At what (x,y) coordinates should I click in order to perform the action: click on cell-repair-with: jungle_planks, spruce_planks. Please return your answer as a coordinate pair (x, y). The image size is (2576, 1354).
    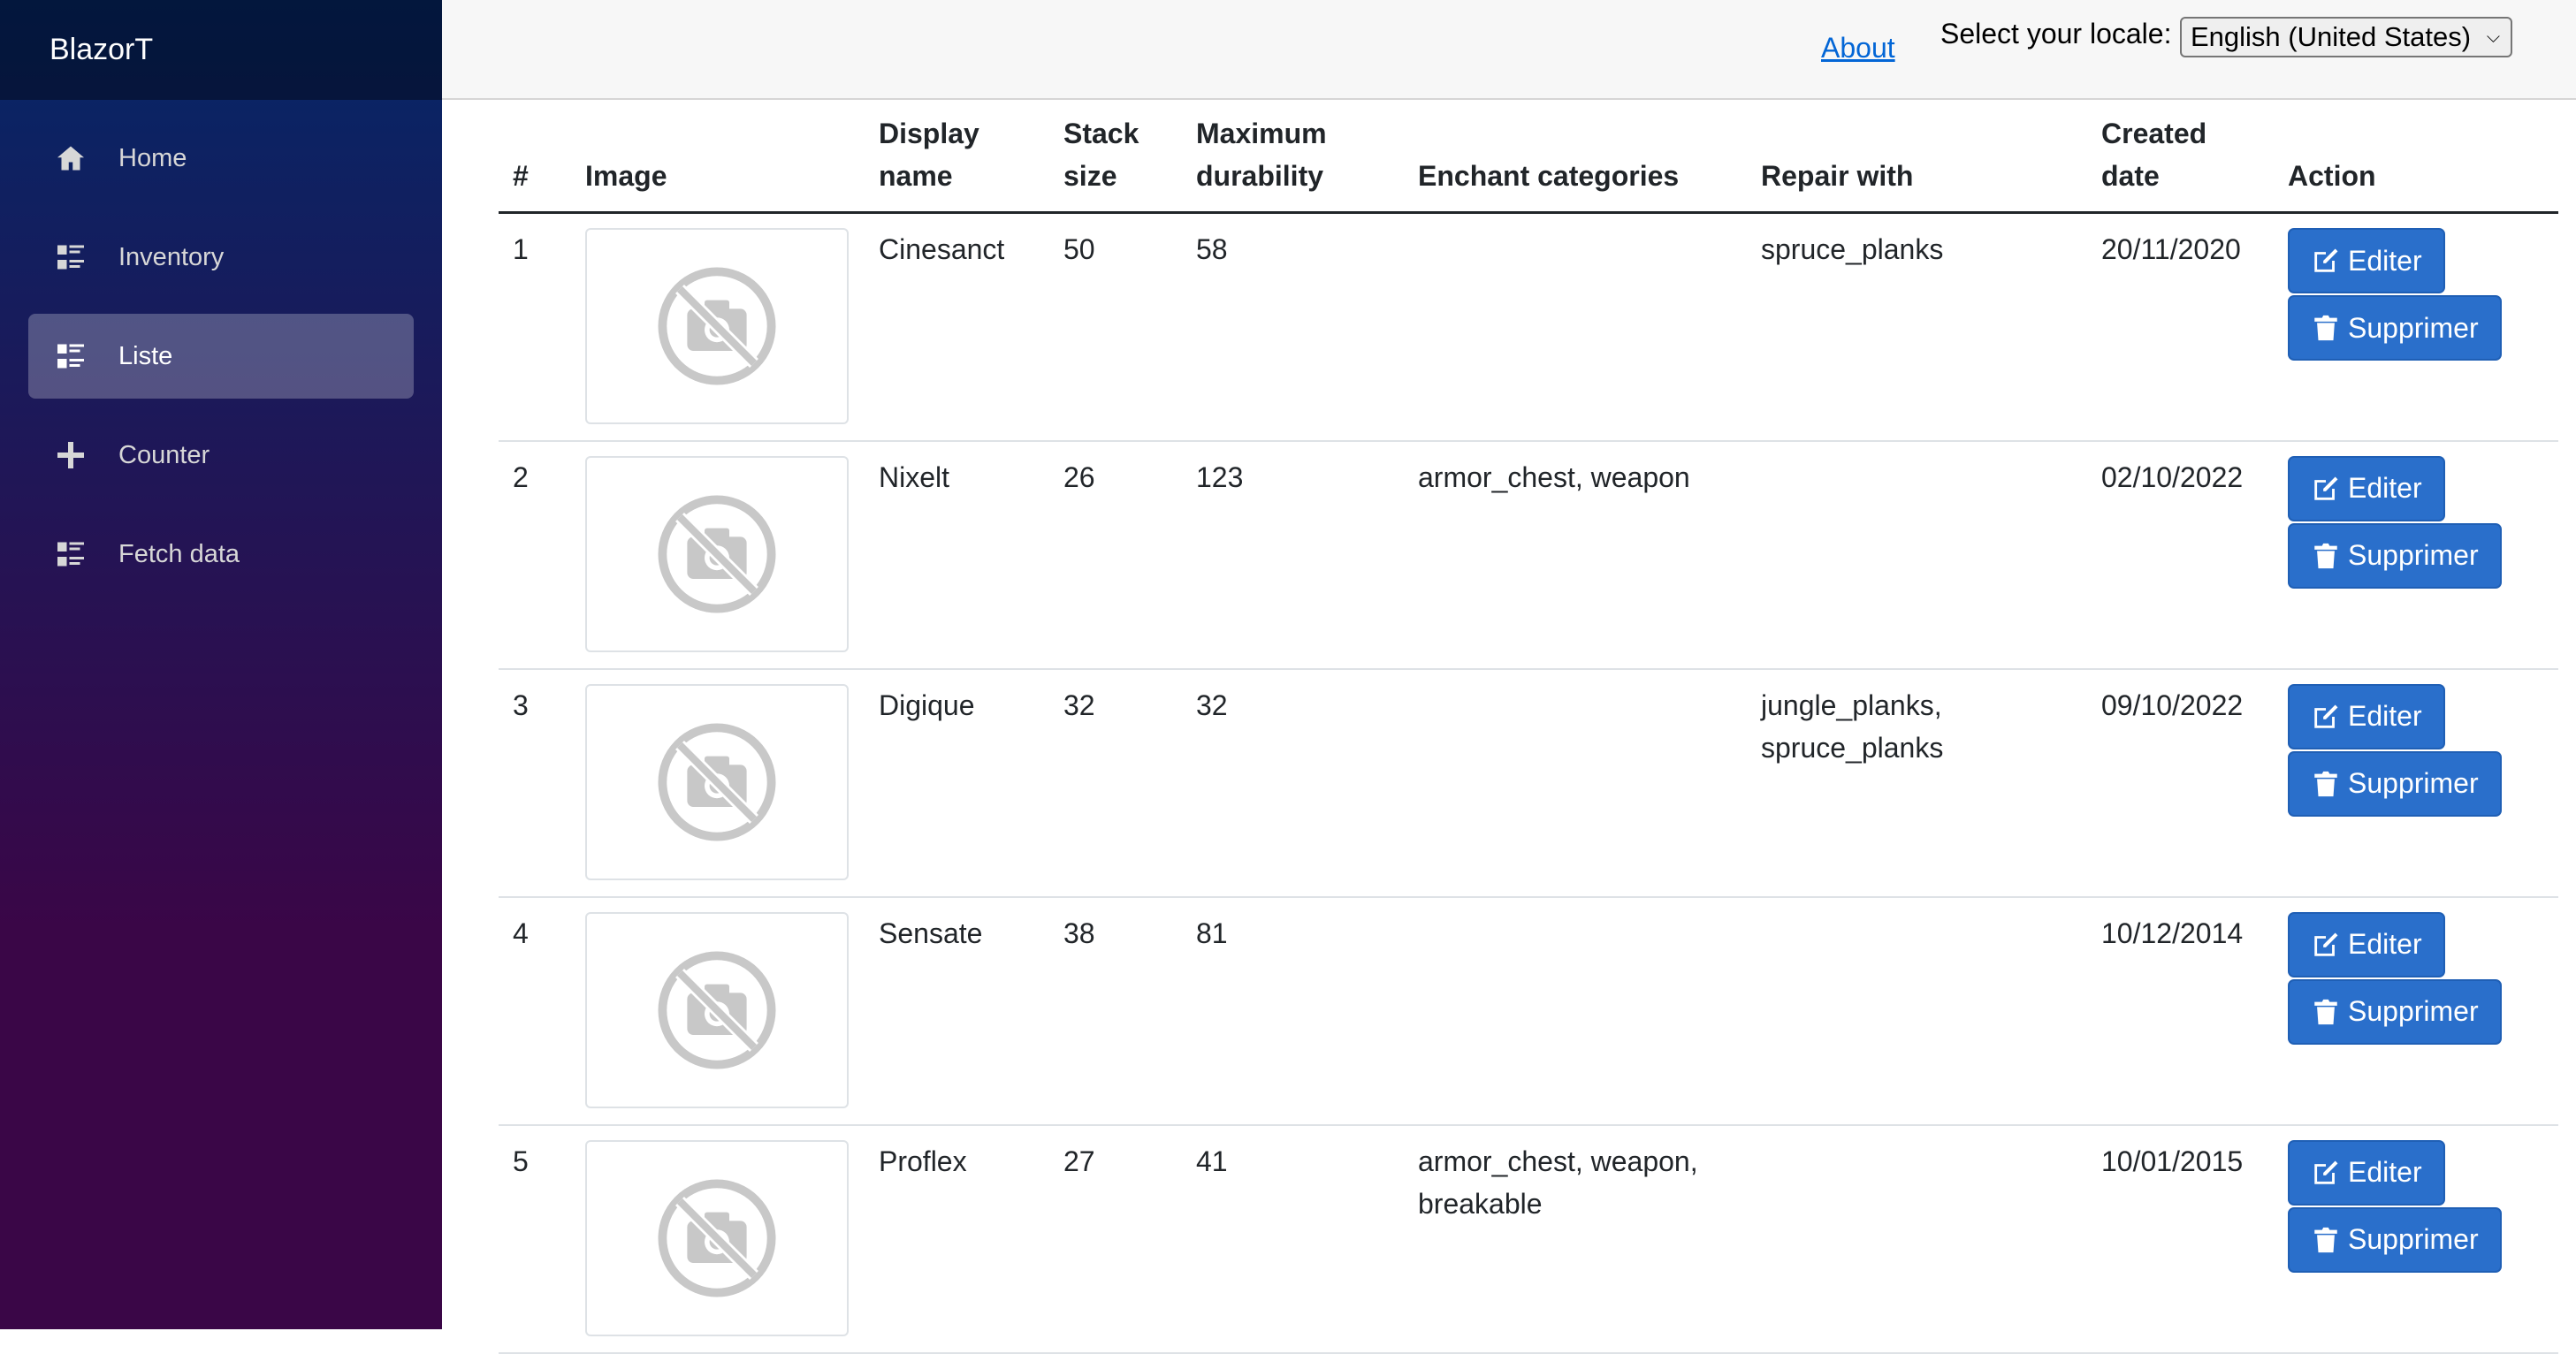
    Looking at the image, I should click on (1917, 783).